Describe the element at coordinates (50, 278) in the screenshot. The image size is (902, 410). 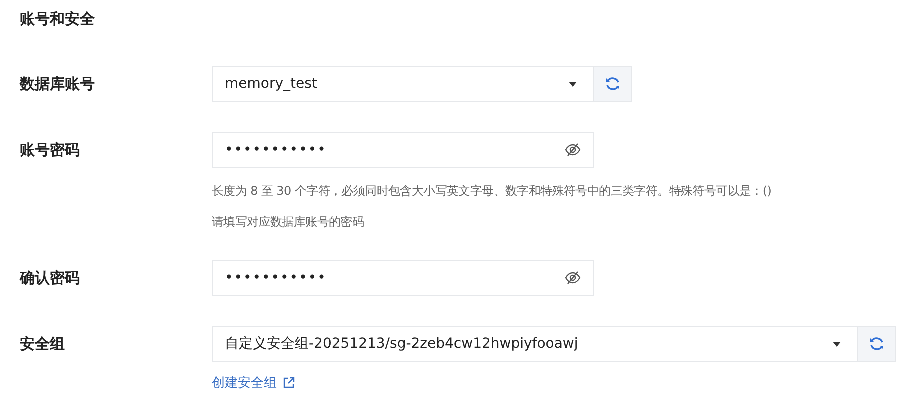
I see `field-label: 确认密码` at that location.